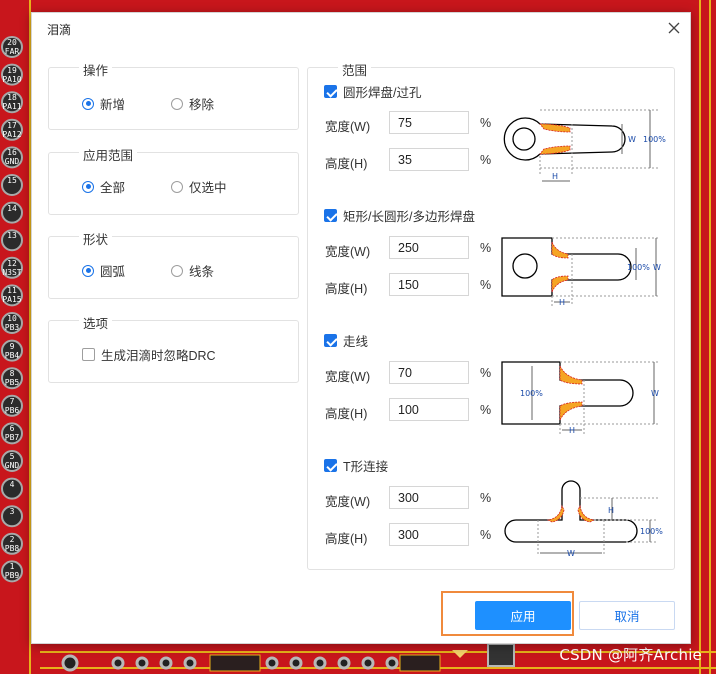 The height and width of the screenshot is (674, 716). I want to click on shape-group: 形状 圆弧 线条, so click(173, 264).